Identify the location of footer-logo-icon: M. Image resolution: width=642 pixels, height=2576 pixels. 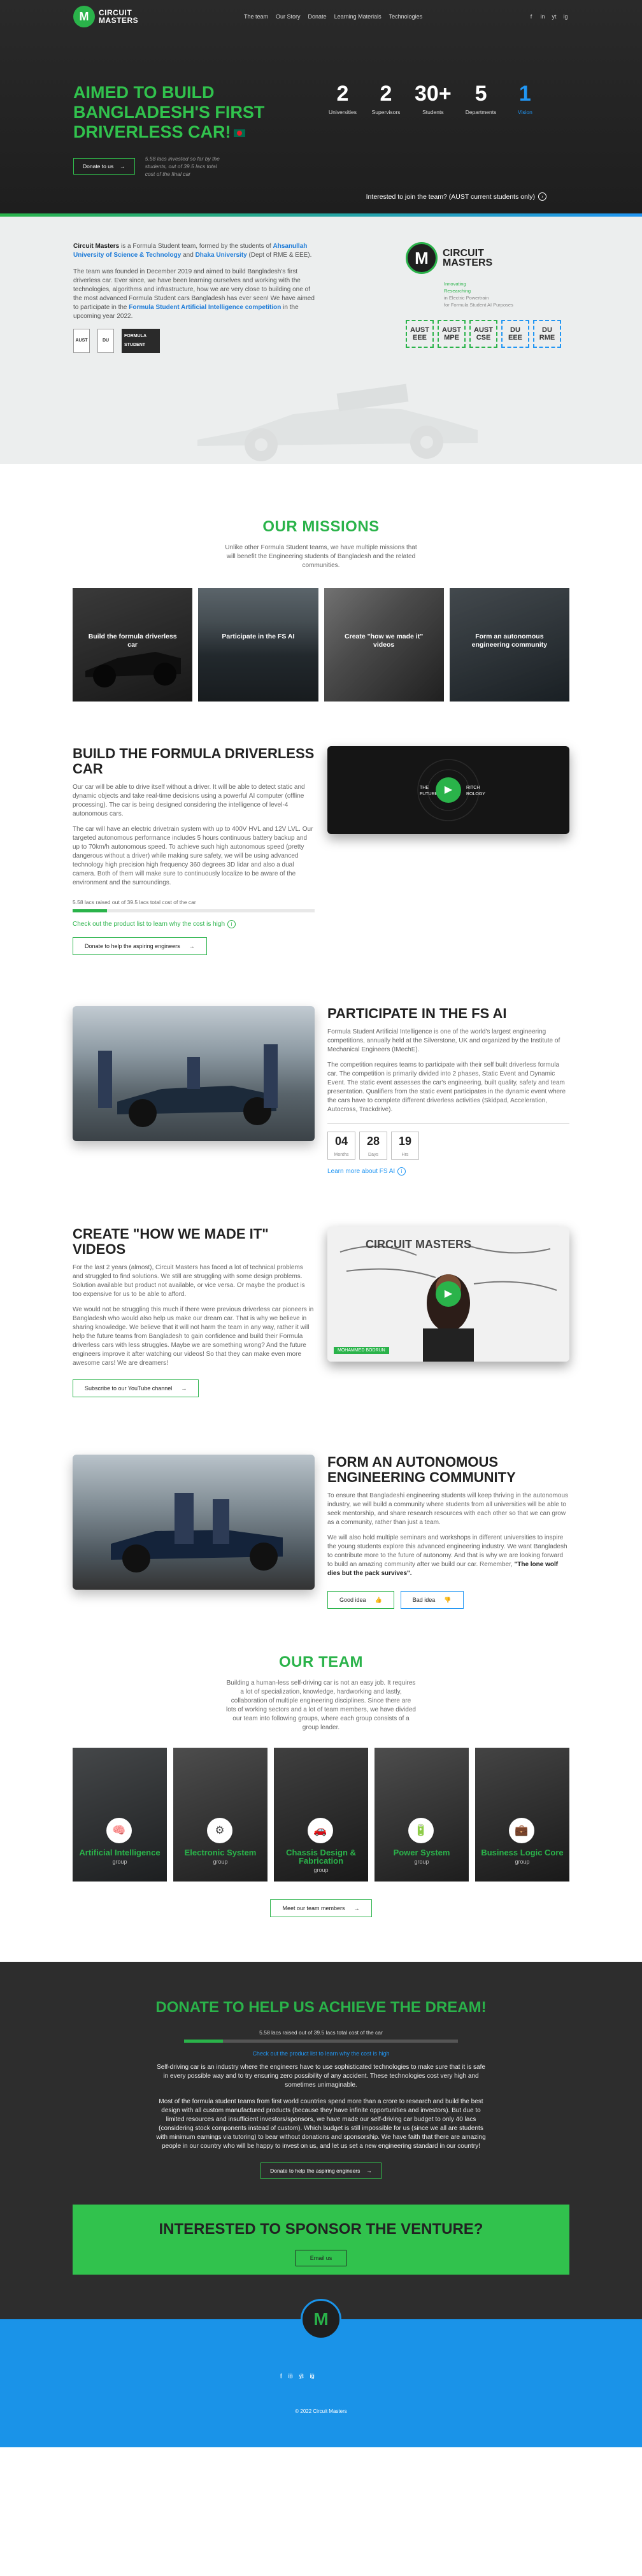
(321, 2319).